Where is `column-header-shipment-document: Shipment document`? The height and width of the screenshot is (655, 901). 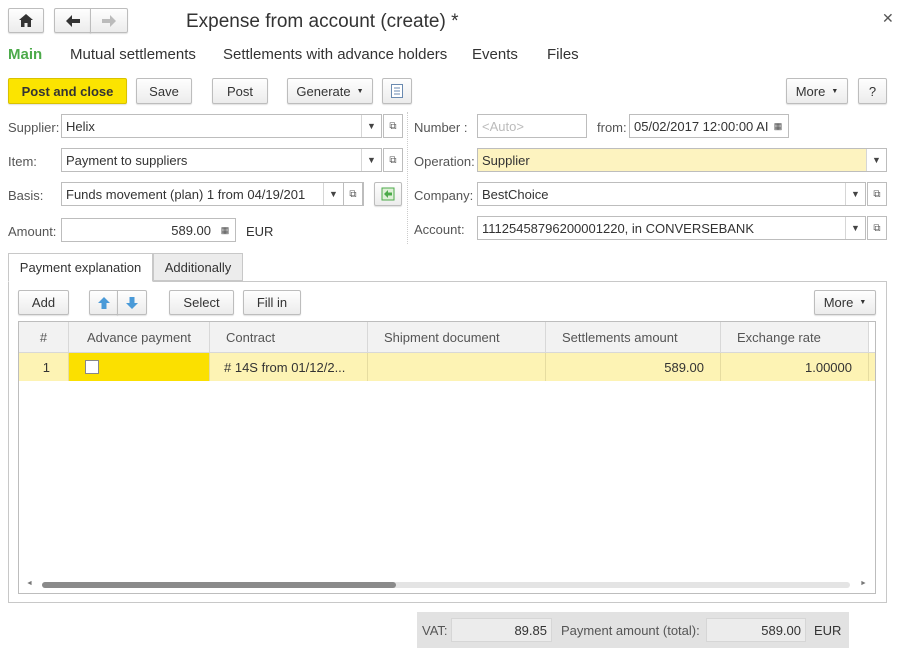
column-header-shipment-document: Shipment document is located at coordinates (457, 337).